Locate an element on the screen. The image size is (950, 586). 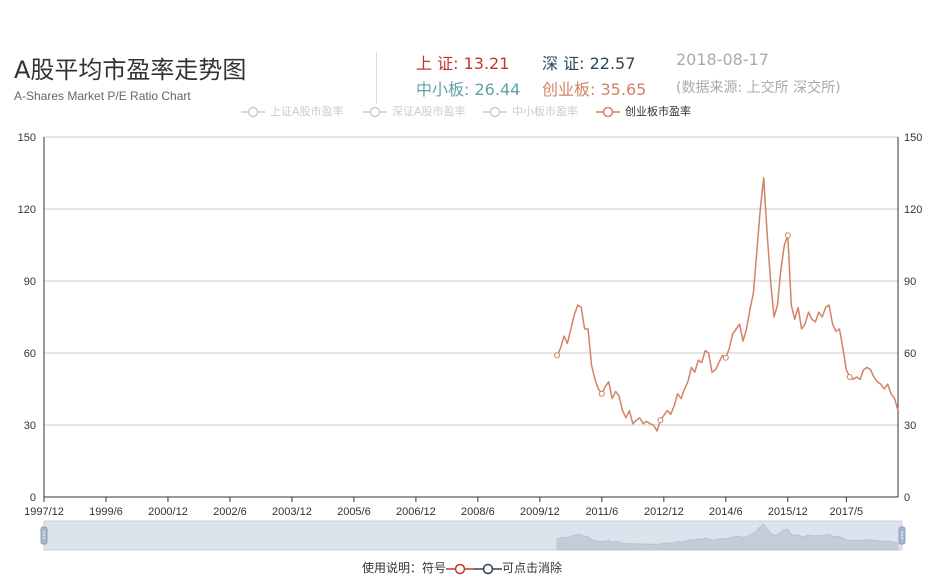
x-tick-label: 1997/12 is located at coordinates (44, 512).